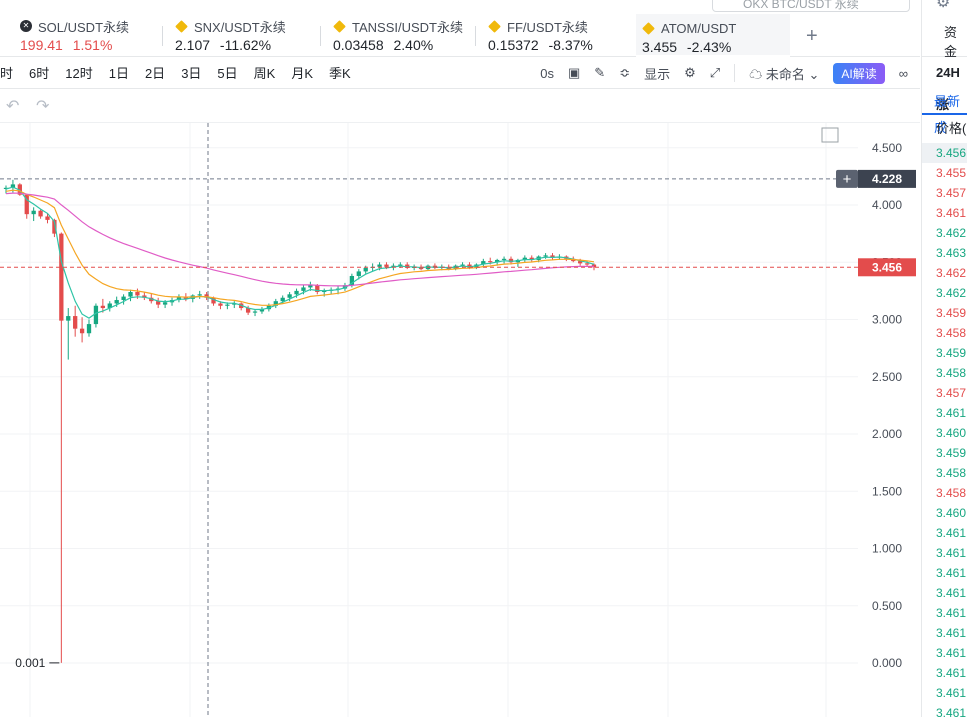  I want to click on timeframe-option: 季K, so click(340, 72).